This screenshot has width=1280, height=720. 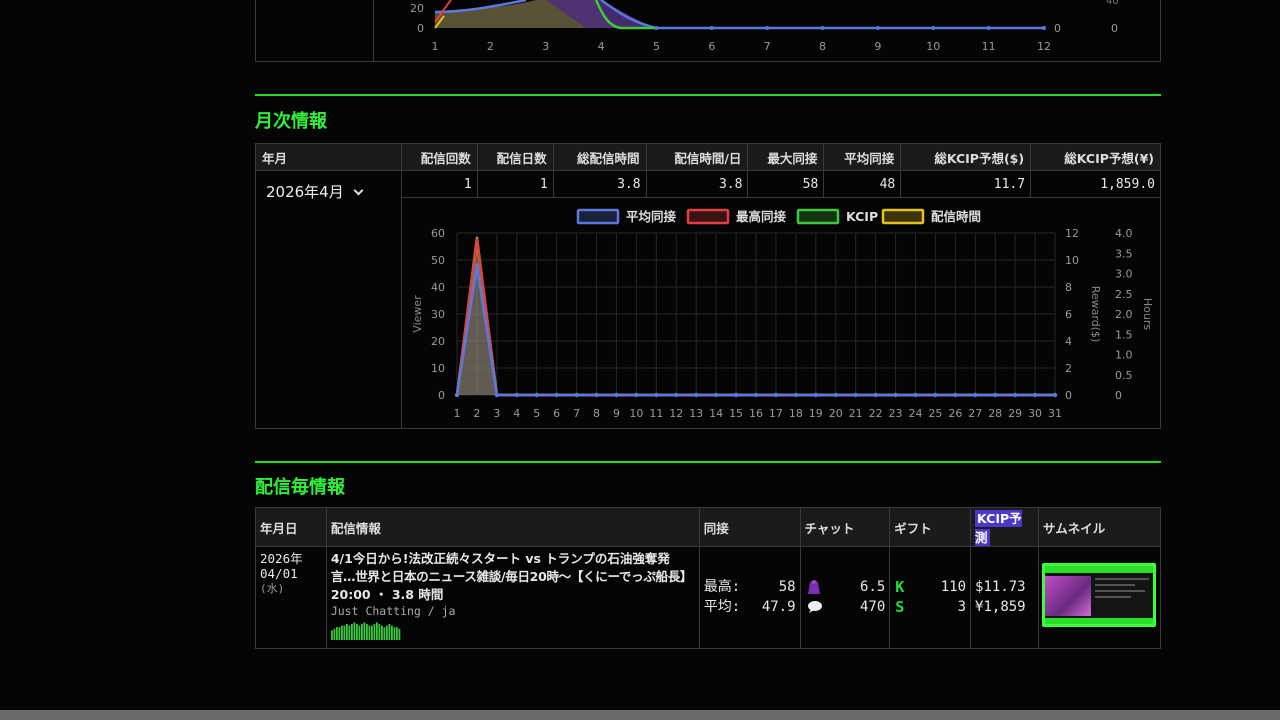 What do you see at coordinates (722, 587) in the screenshot?
I see `max-label: 最高:` at bounding box center [722, 587].